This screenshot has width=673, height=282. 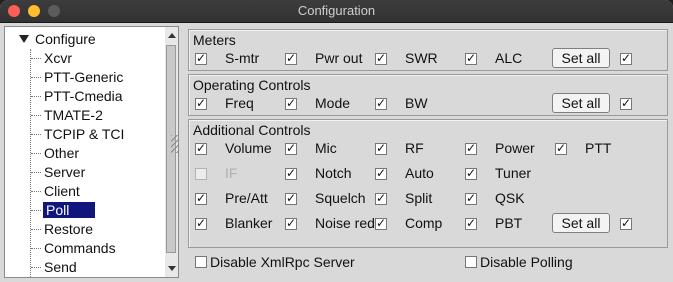 I want to click on swr-checkbox, so click(x=381, y=58).